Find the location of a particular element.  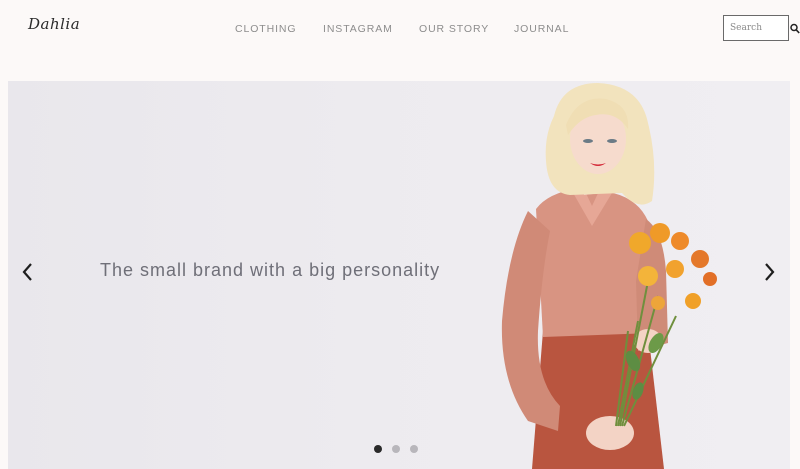

search-box is located at coordinates (756, 28).